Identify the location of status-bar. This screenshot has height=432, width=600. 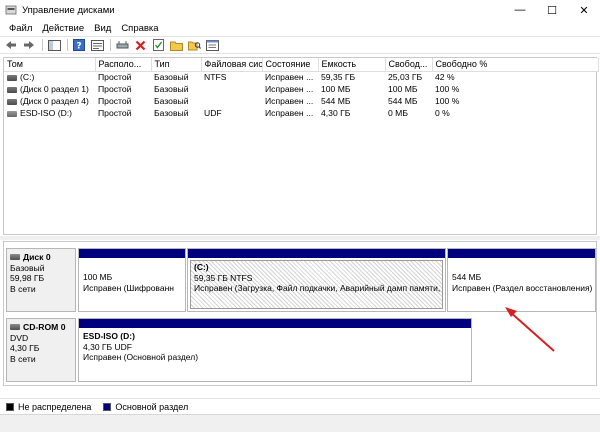
(300, 423).